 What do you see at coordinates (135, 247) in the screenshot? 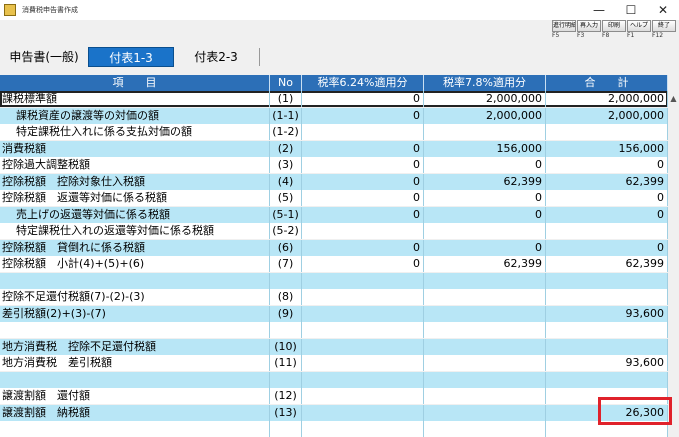
I see `cell-item: 控除税額 貸倒れに係る税額` at bounding box center [135, 247].